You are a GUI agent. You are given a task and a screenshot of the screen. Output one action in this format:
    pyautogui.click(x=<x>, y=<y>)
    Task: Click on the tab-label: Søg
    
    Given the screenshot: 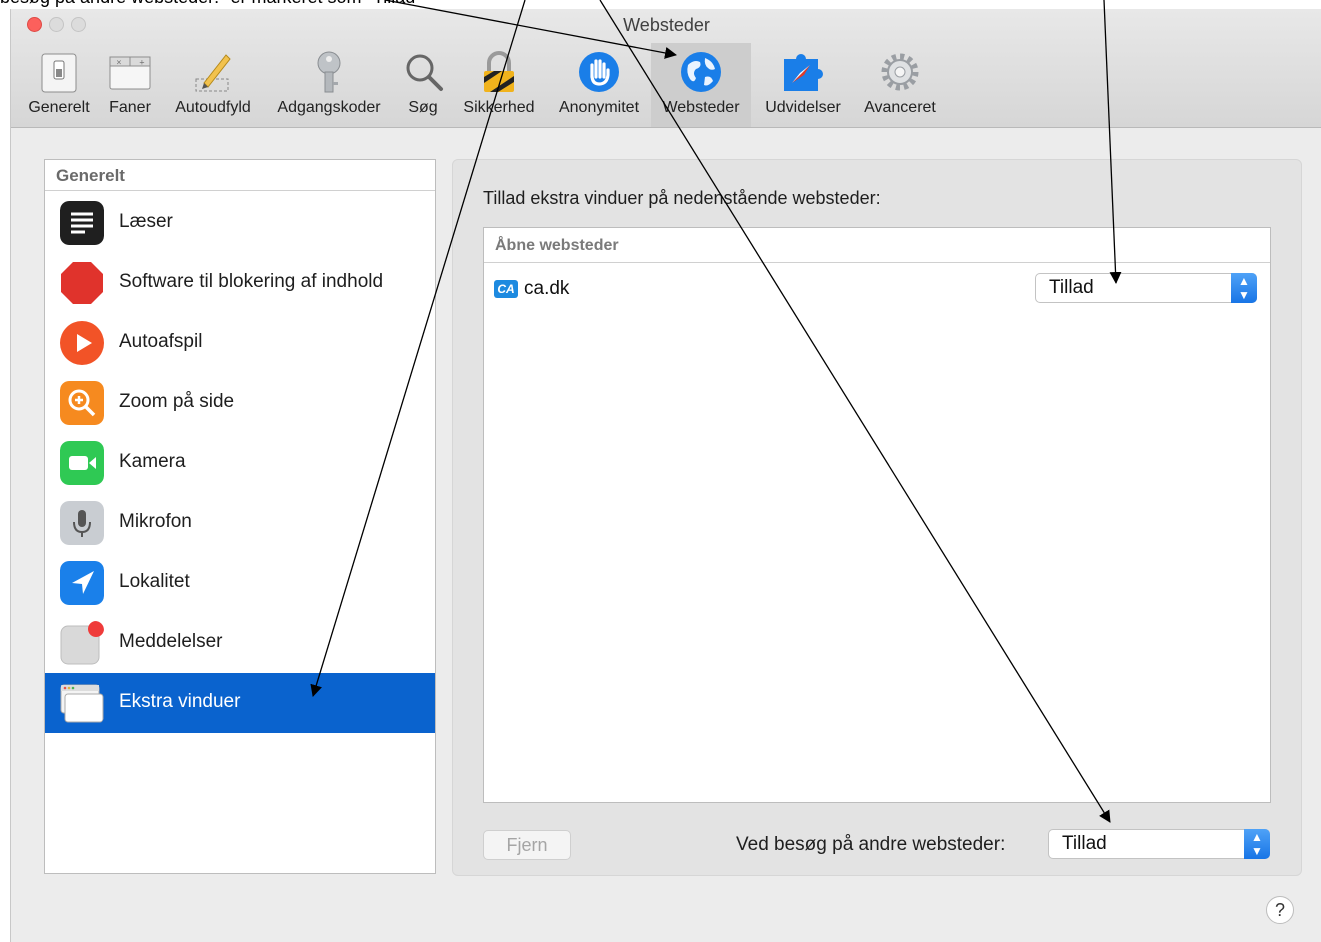 What is the action you would take?
    pyautogui.click(x=423, y=107)
    